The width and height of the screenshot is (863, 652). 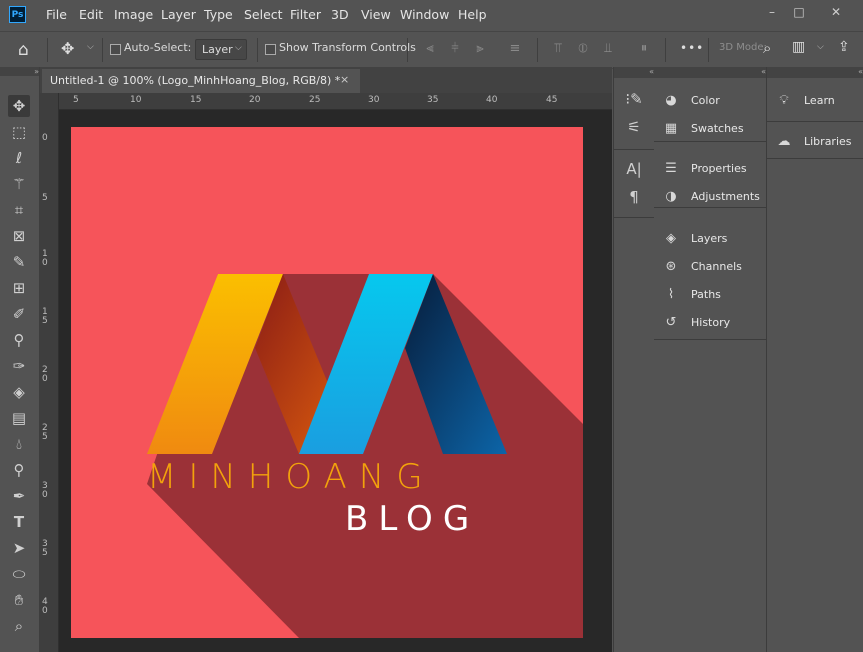 I want to click on panel-learn: 💡︎ Learn, so click(x=819, y=101).